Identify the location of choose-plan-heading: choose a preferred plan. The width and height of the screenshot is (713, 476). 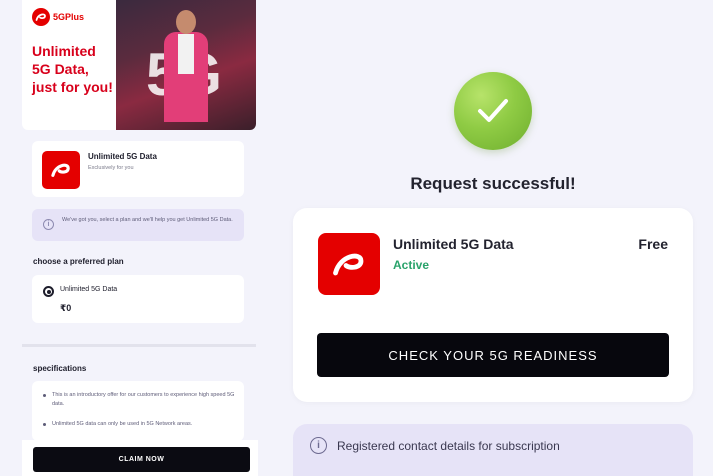
(78, 261).